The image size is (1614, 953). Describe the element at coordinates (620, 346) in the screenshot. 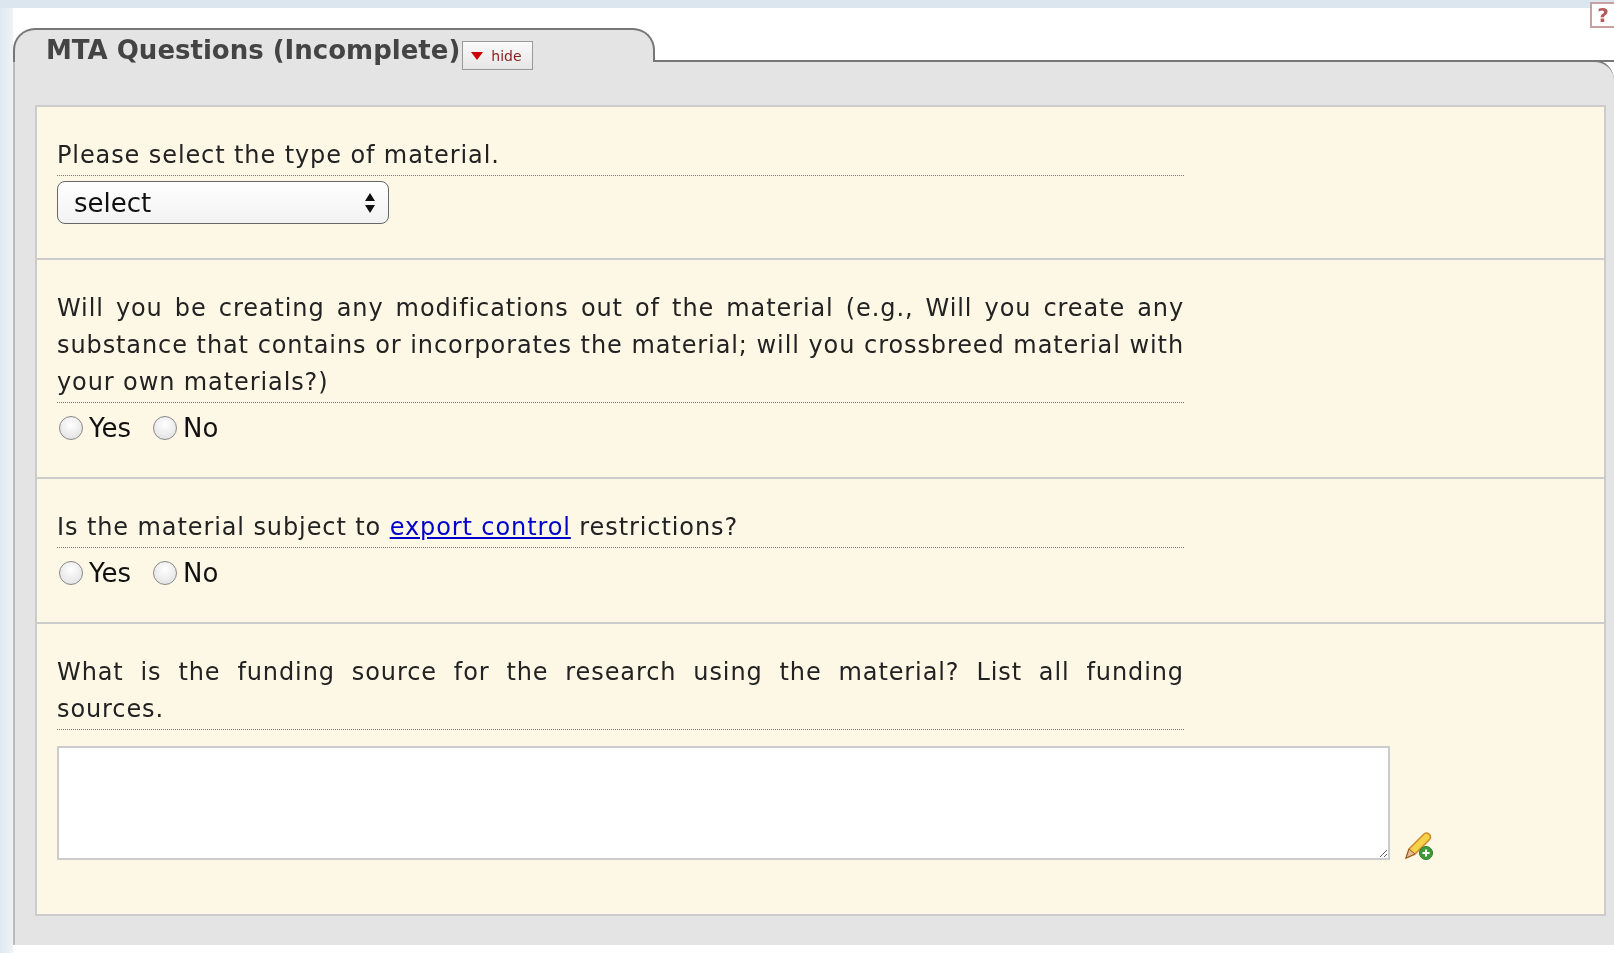

I see `question-text: Will you be creating any modifications out of the material (e.g., Will you create any substance that contains or incorporates the material; will you crossbreed material with your own materials?)` at that location.